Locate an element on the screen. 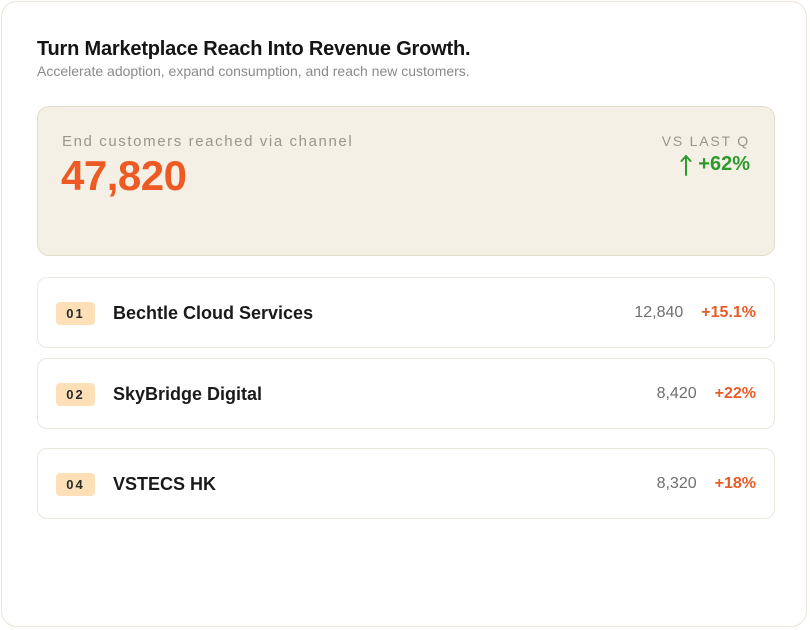 Image resolution: width=810 pixels, height=630 pixels. partner-row: 04 VSTECS HK 8,320 +18% is located at coordinates (406, 483).